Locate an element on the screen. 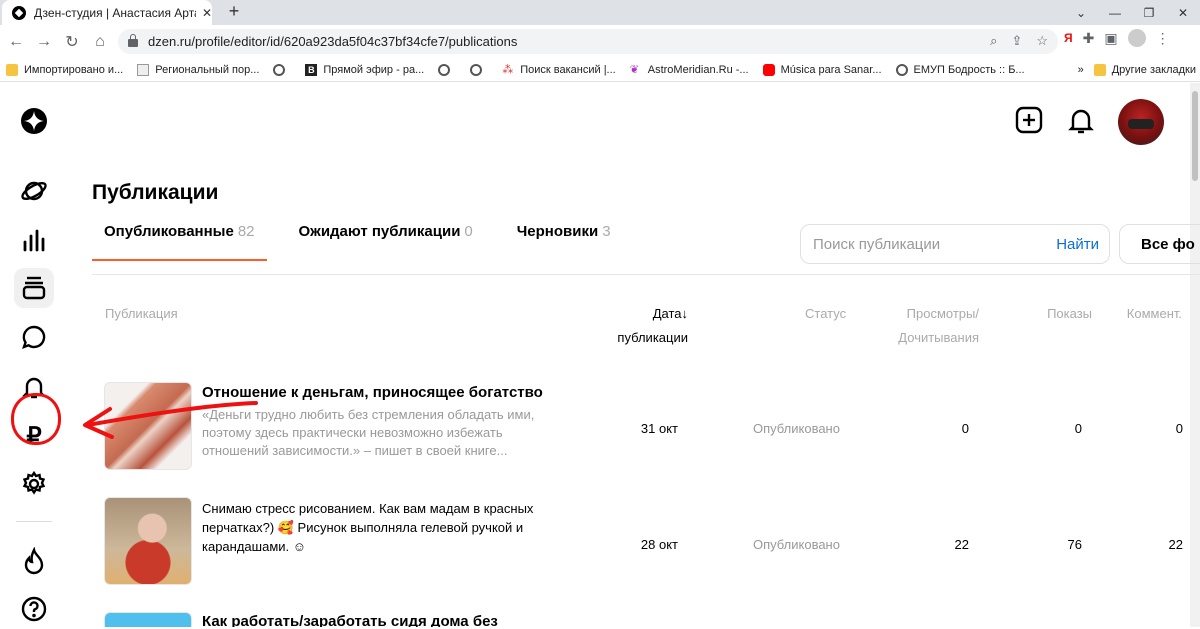 This screenshot has width=1200, height=629. home-icon: ⌂ is located at coordinates (100, 42).